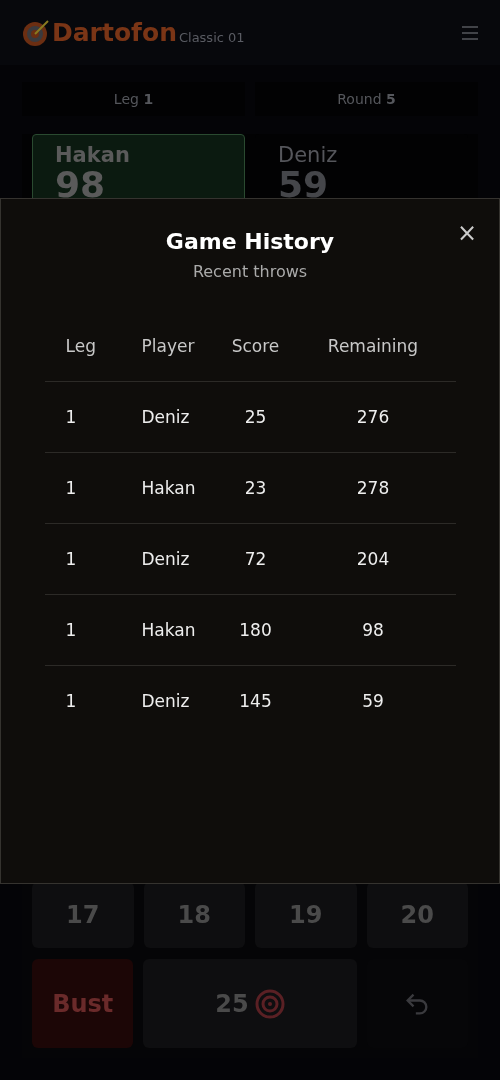 This screenshot has width=500, height=1080. Describe the element at coordinates (373, 559) in the screenshot. I see `table-cell: 204` at that location.